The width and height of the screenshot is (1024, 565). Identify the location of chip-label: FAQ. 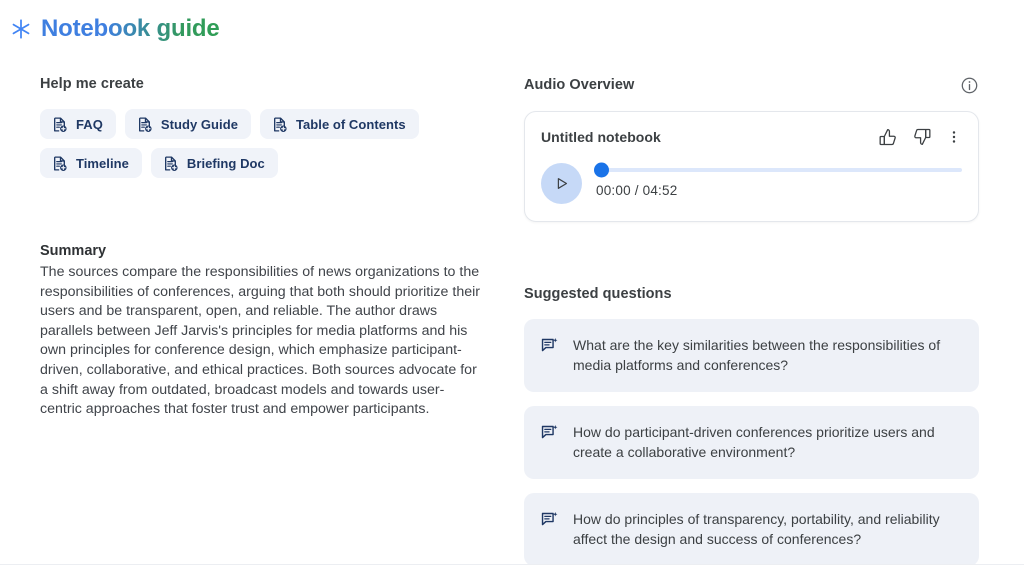
(89, 124).